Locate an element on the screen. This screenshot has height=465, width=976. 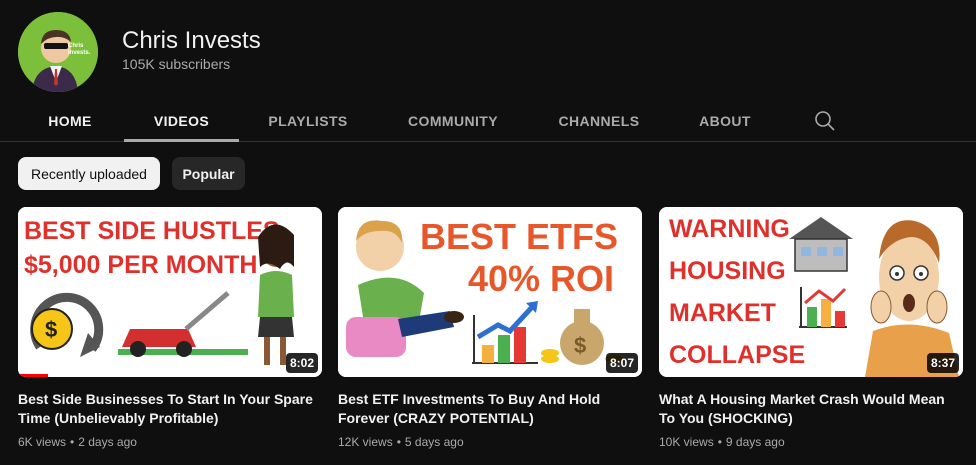
watch-progress-bar is located at coordinates (33, 375).